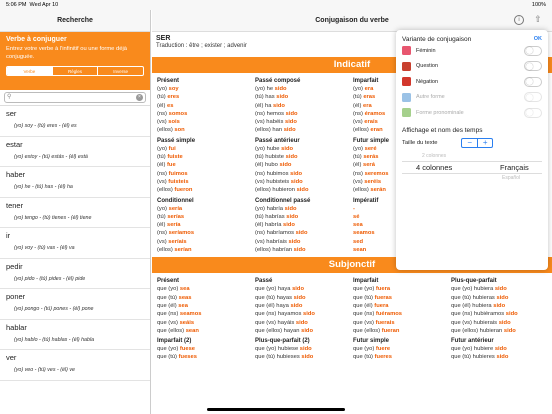 The height and width of the screenshot is (414, 552). I want to click on verb-list-item: ver (yo) veo - (tú) ves - (él) ve, so click(75, 365).